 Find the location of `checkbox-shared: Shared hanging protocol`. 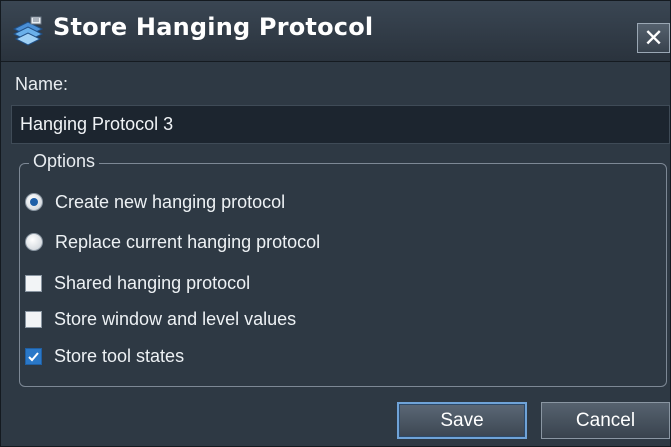

checkbox-shared: Shared hanging protocol is located at coordinates (137, 283).